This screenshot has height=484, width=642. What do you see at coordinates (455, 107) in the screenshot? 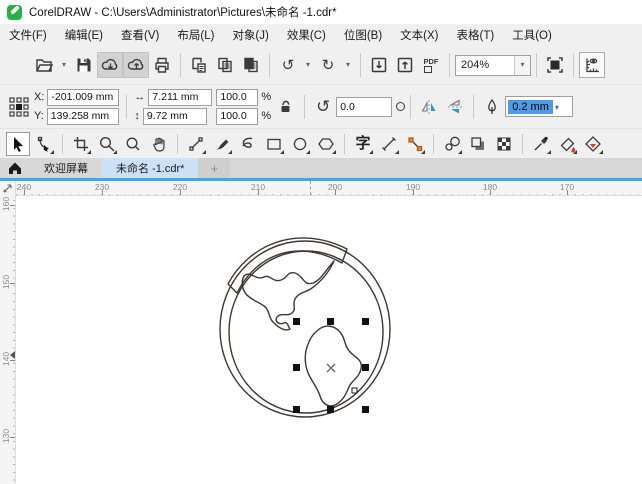
I see `mirror-vertical-button` at bounding box center [455, 107].